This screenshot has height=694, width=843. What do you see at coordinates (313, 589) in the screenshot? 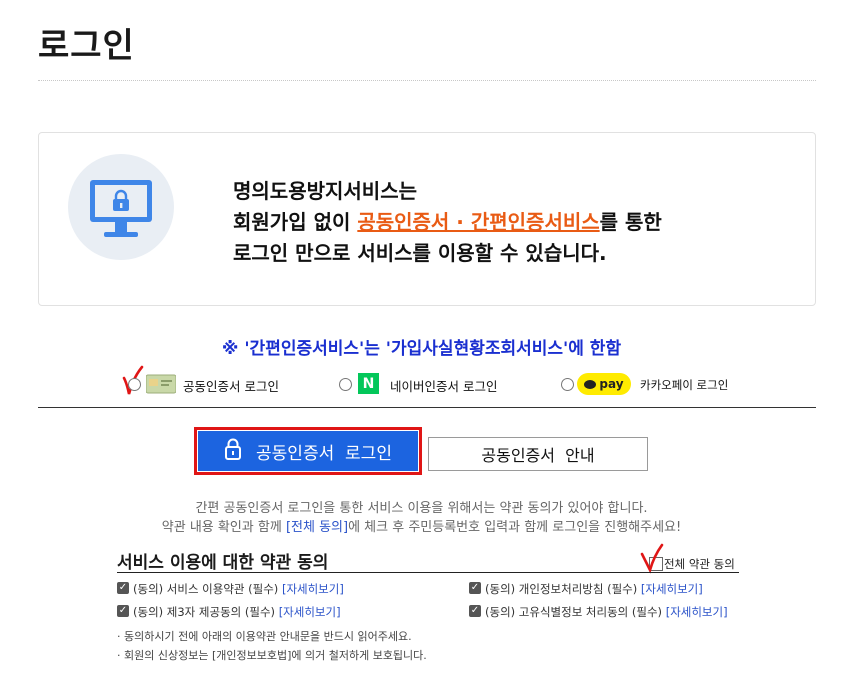
I see `term-detail-link-service: [자세히보기]` at bounding box center [313, 589].